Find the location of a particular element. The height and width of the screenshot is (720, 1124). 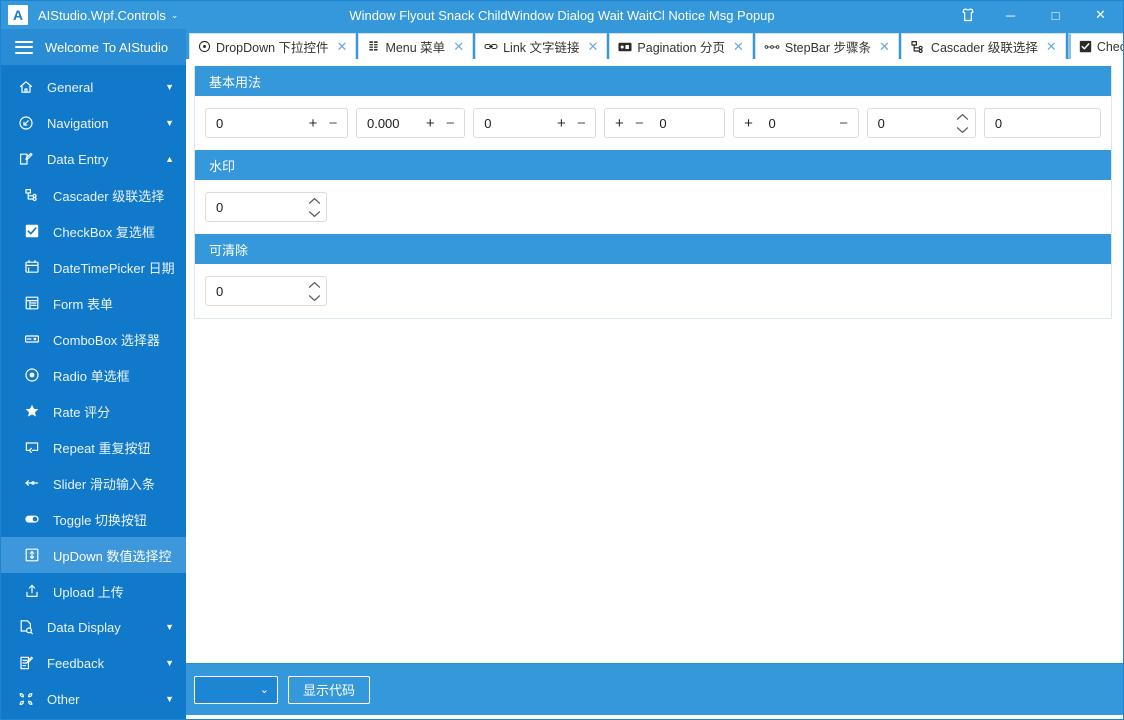

sidebar-item-radio: Radio 单选框 is located at coordinates (93, 375).